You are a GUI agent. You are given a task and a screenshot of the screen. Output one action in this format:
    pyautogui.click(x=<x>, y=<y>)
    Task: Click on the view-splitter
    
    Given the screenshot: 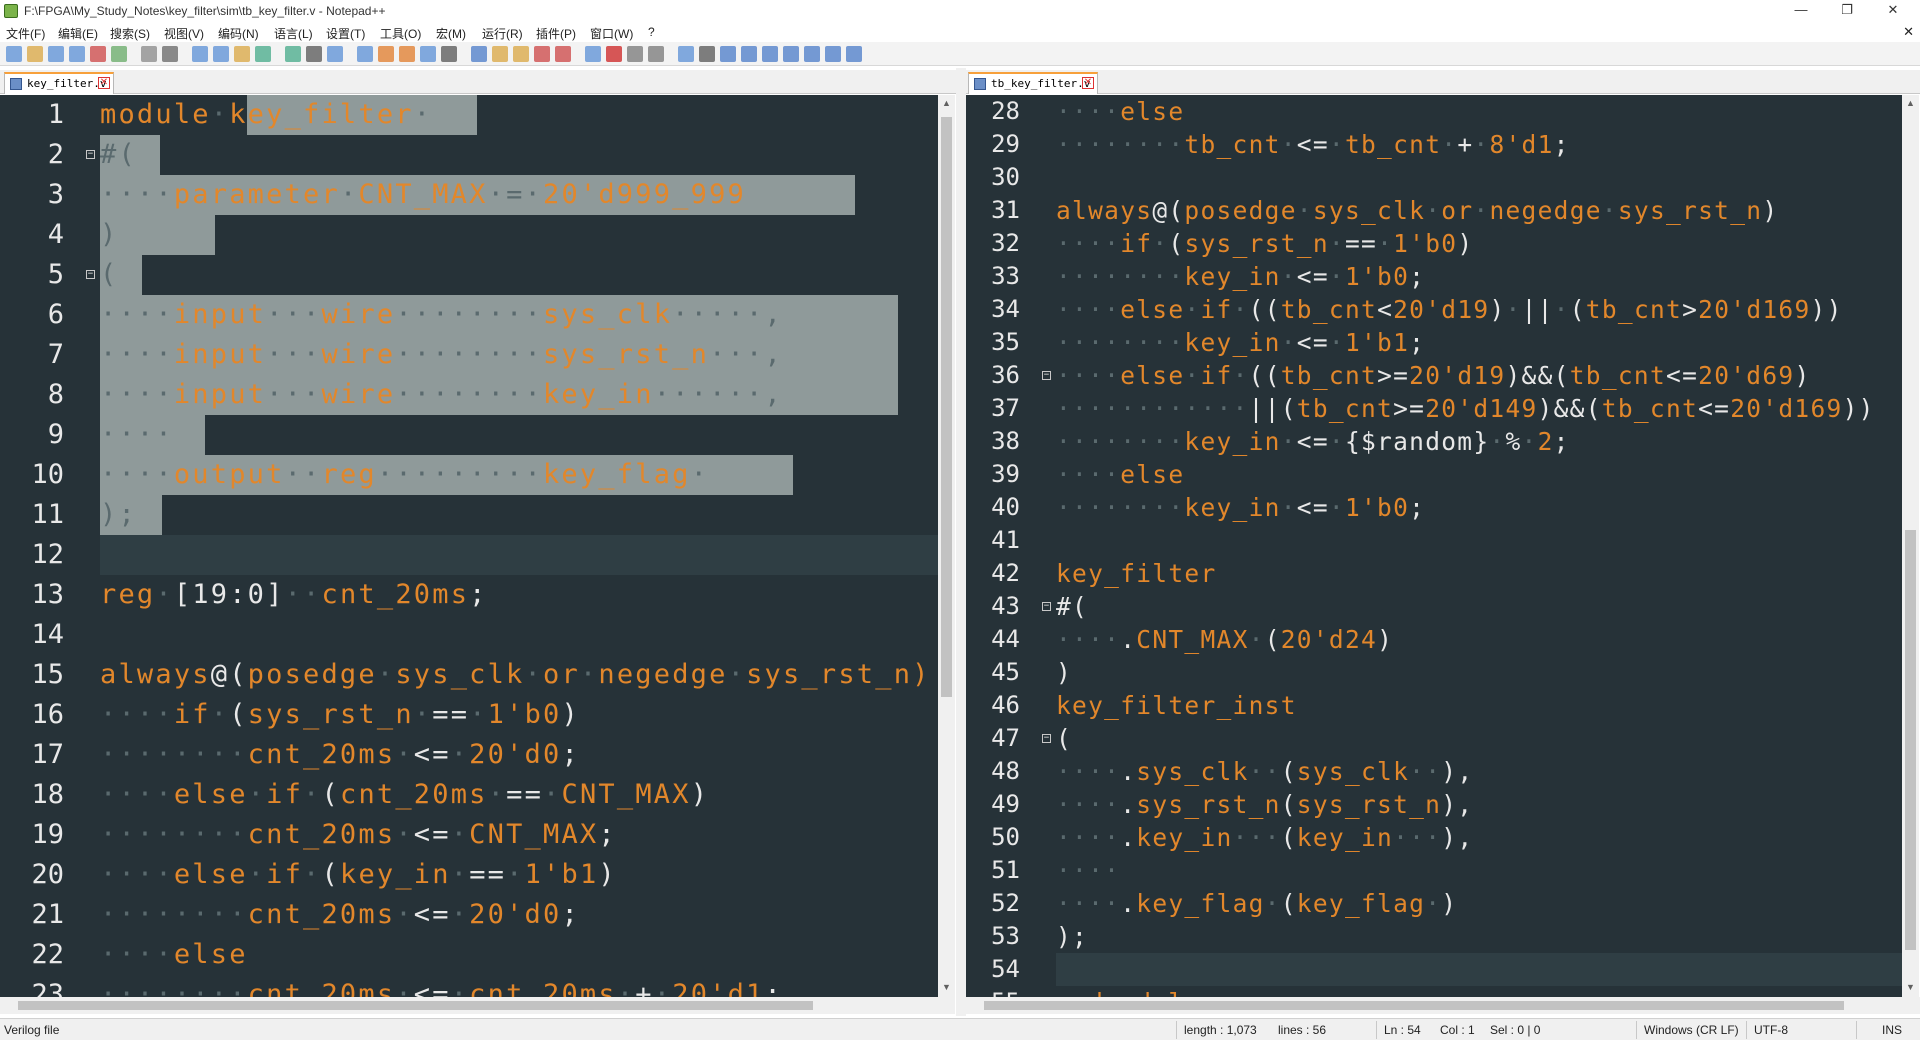 What is the action you would take?
    pyautogui.click(x=961, y=542)
    